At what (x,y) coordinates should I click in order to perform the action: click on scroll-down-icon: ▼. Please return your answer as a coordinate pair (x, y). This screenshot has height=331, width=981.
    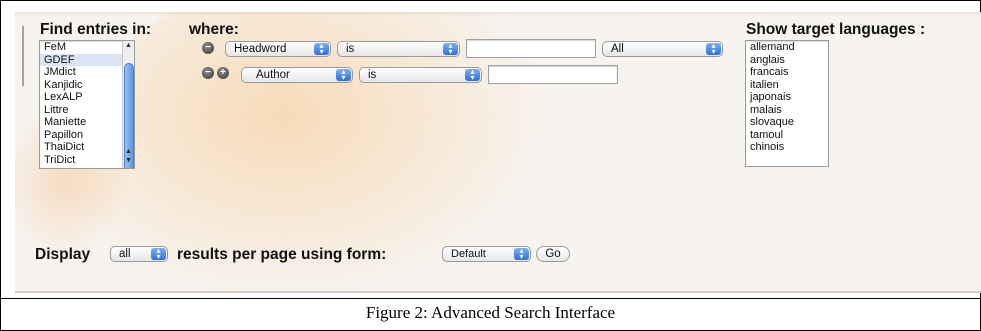
    Looking at the image, I should click on (128, 160).